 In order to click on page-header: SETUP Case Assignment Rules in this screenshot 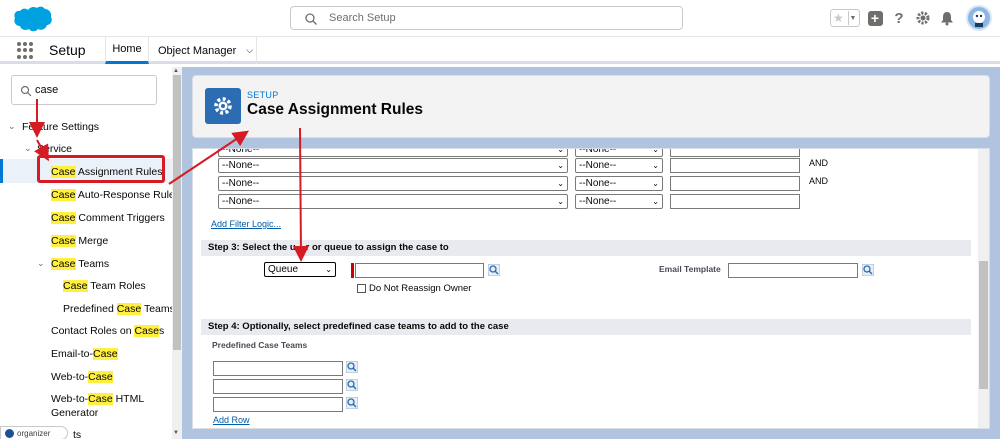, I will do `click(591, 106)`.